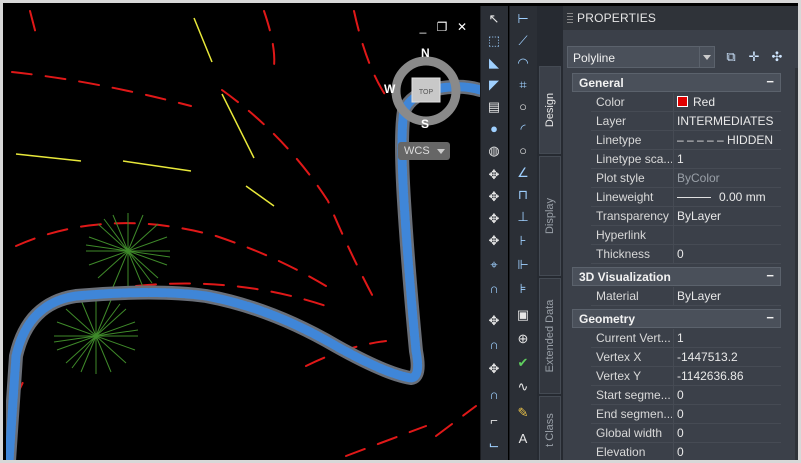  What do you see at coordinates (686, 254) in the screenshot?
I see `prop-row-thickness: Thickness 0` at bounding box center [686, 254].